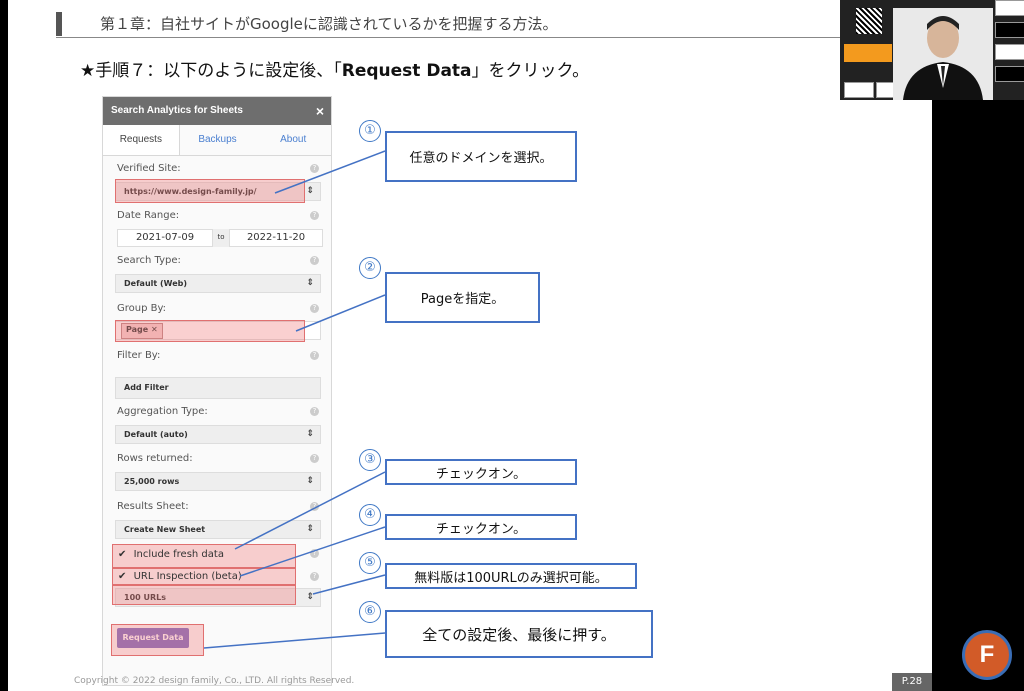 Image resolution: width=1024 pixels, height=691 pixels. What do you see at coordinates (481, 156) in the screenshot?
I see `callout-1: 任意のドメインを選択。` at bounding box center [481, 156].